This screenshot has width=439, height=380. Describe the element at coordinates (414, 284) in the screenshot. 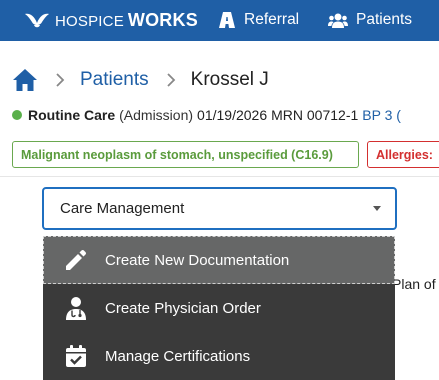

I see `plan-of-care-text: Plan of` at that location.